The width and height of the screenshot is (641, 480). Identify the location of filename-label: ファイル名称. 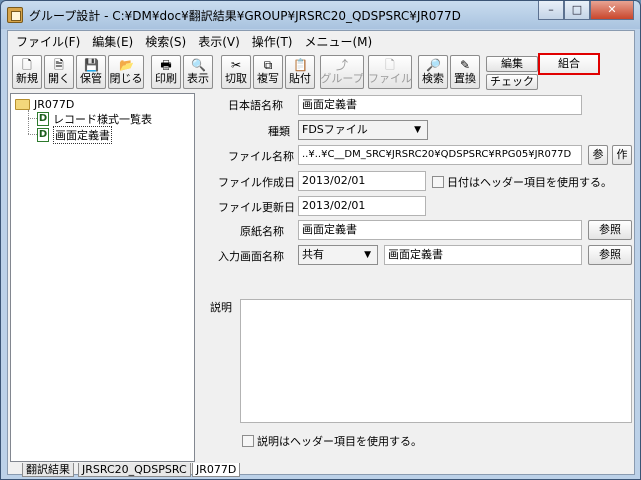
(261, 156).